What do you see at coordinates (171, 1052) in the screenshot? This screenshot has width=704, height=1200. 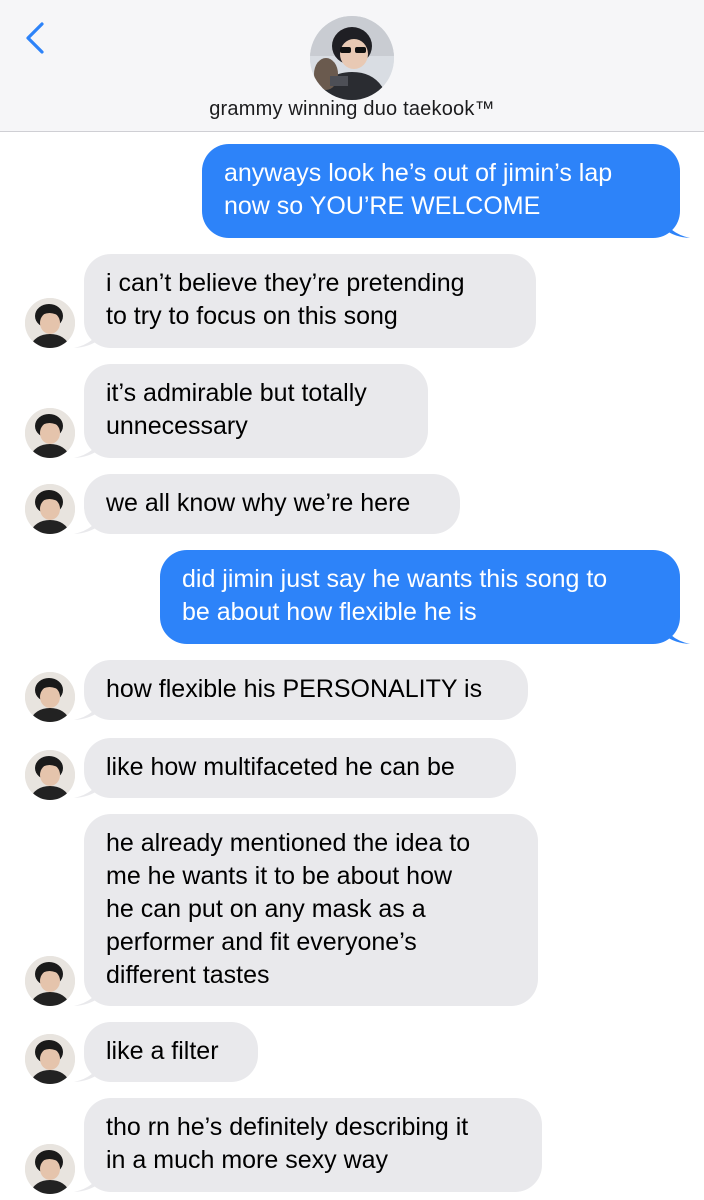 I see `incoming-message: like a filter` at bounding box center [171, 1052].